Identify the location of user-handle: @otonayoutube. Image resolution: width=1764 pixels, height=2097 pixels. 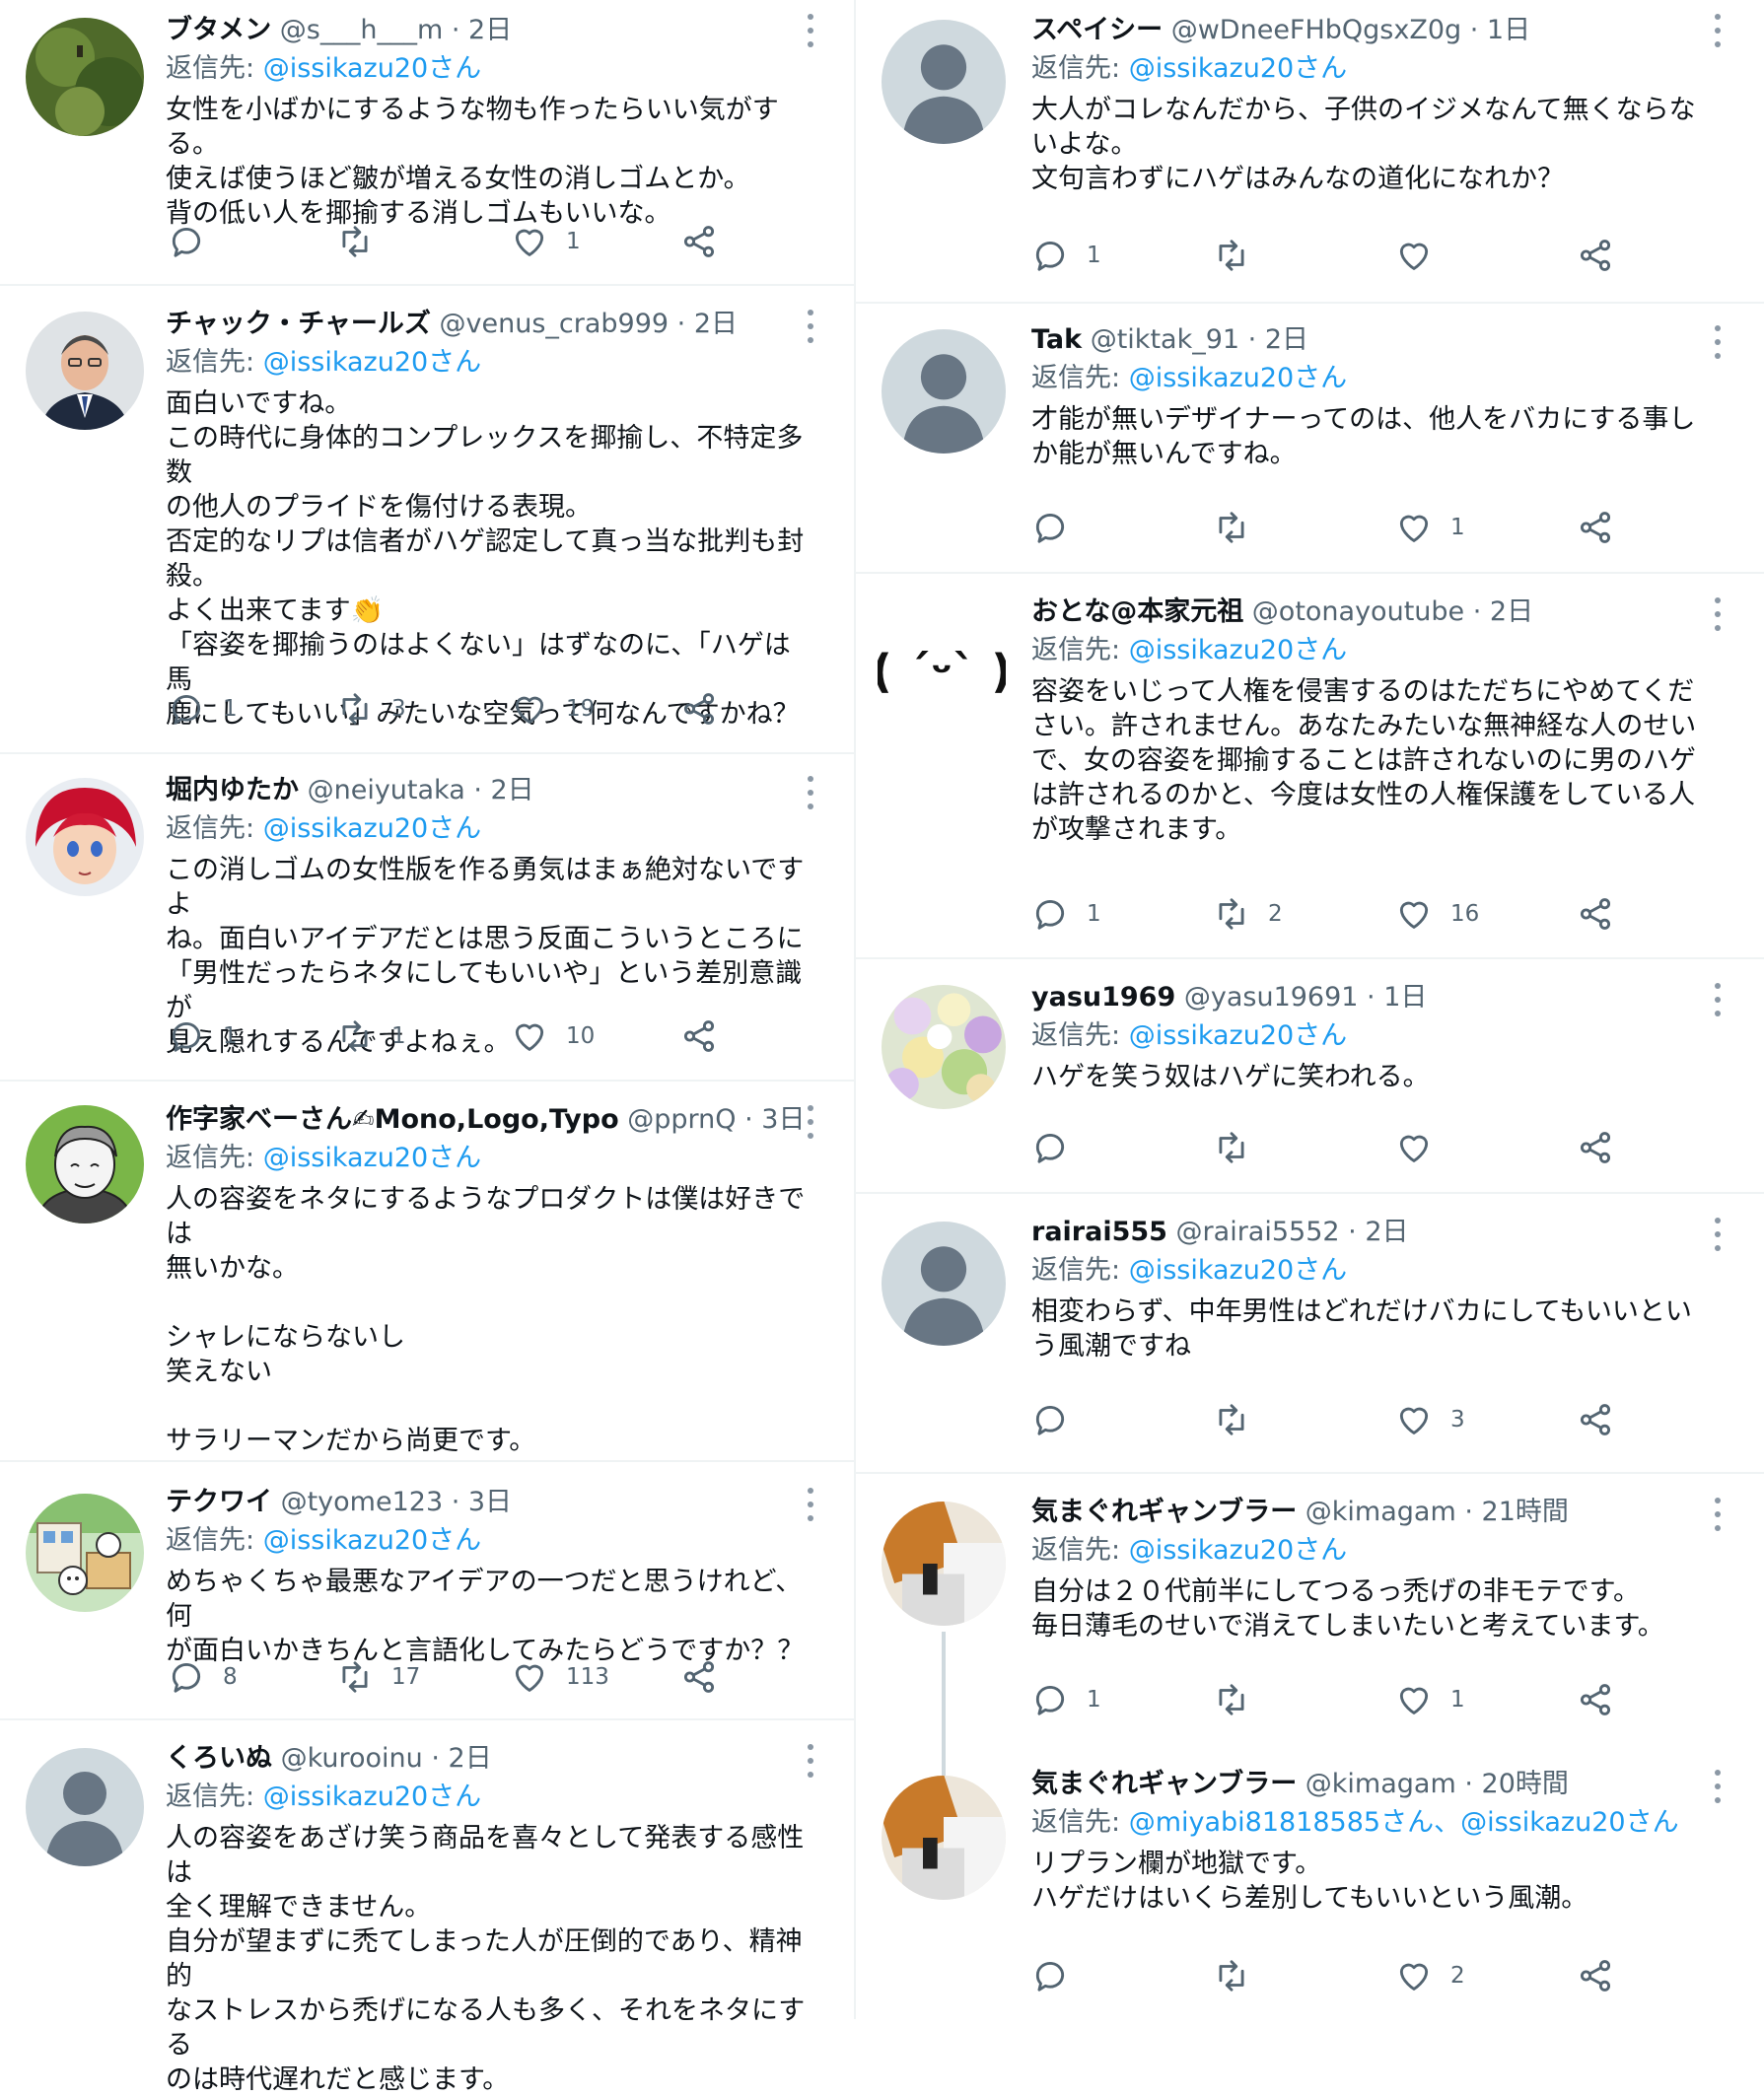
(1358, 611).